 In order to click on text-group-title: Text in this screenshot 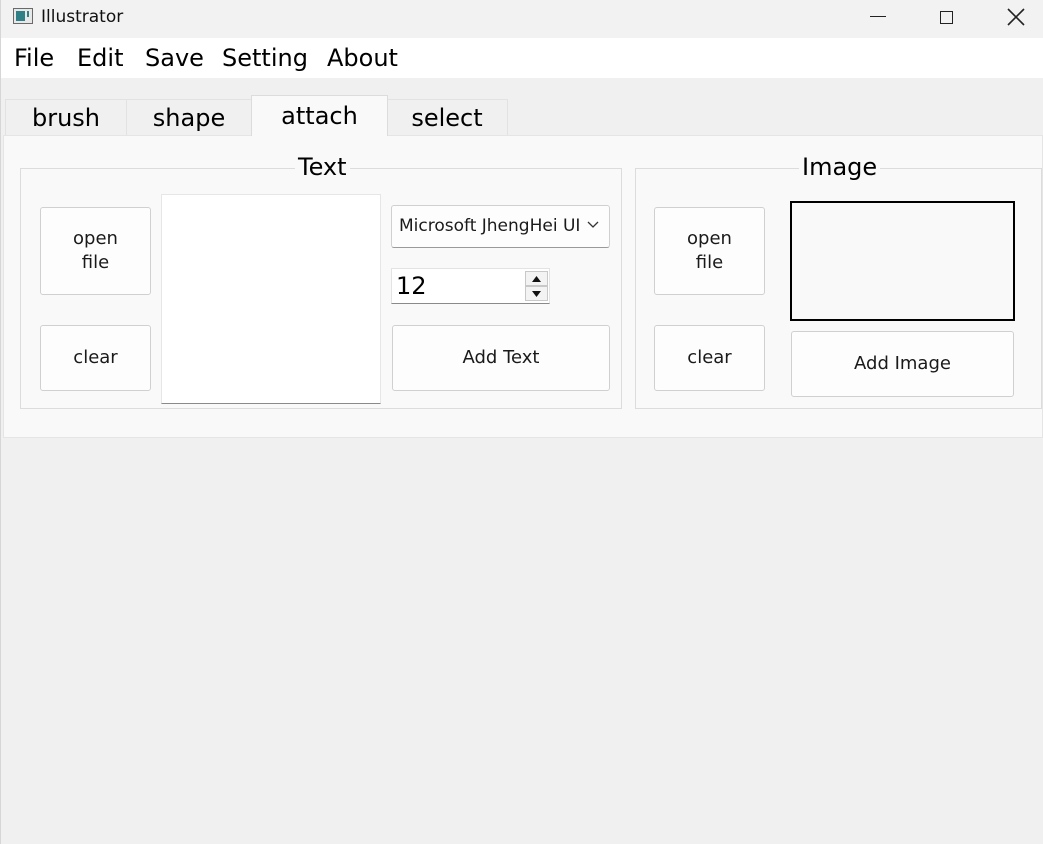, I will do `click(322, 167)`.